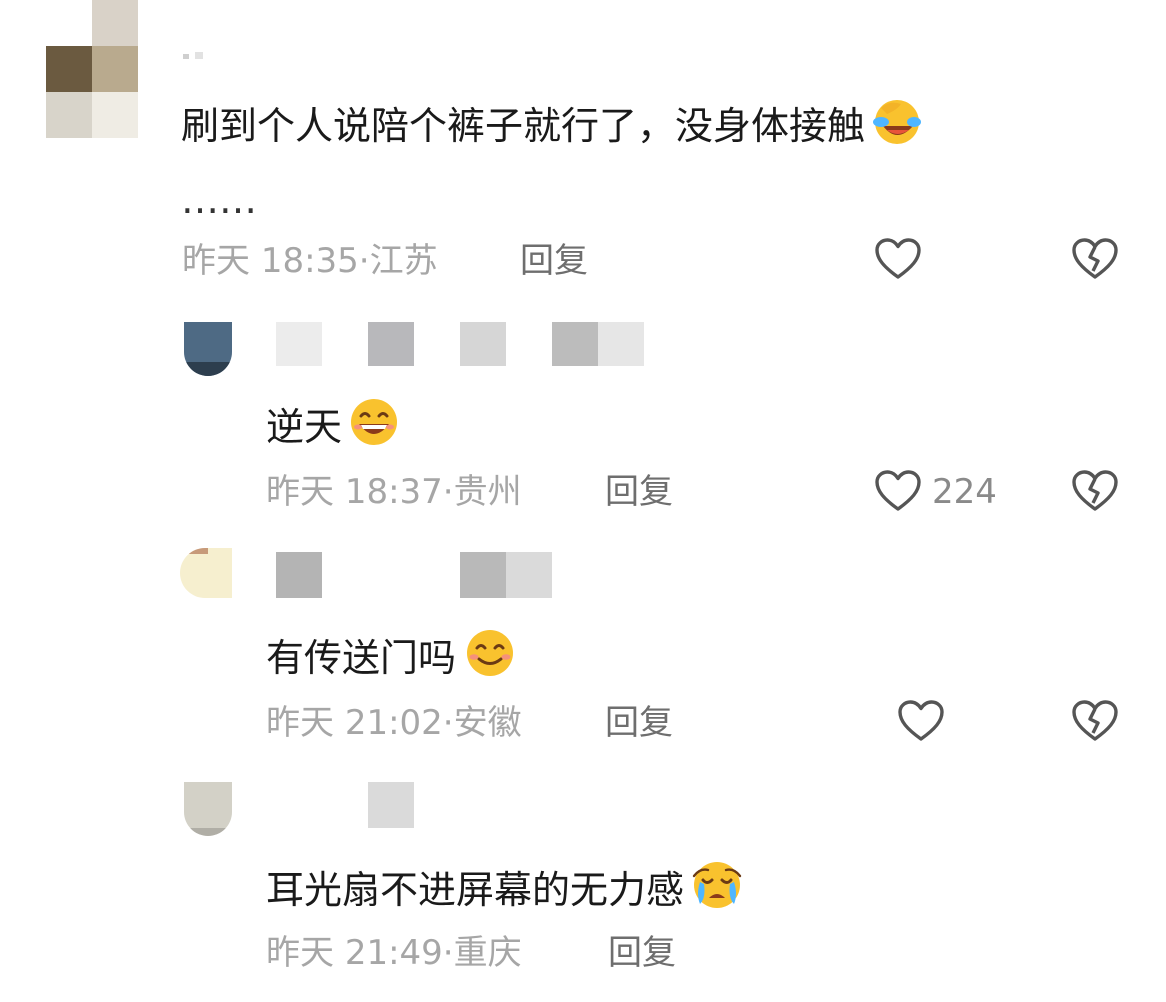 This screenshot has height=1002, width=1166. What do you see at coordinates (393, 657) in the screenshot?
I see `comment-text: 有传送门吗` at bounding box center [393, 657].